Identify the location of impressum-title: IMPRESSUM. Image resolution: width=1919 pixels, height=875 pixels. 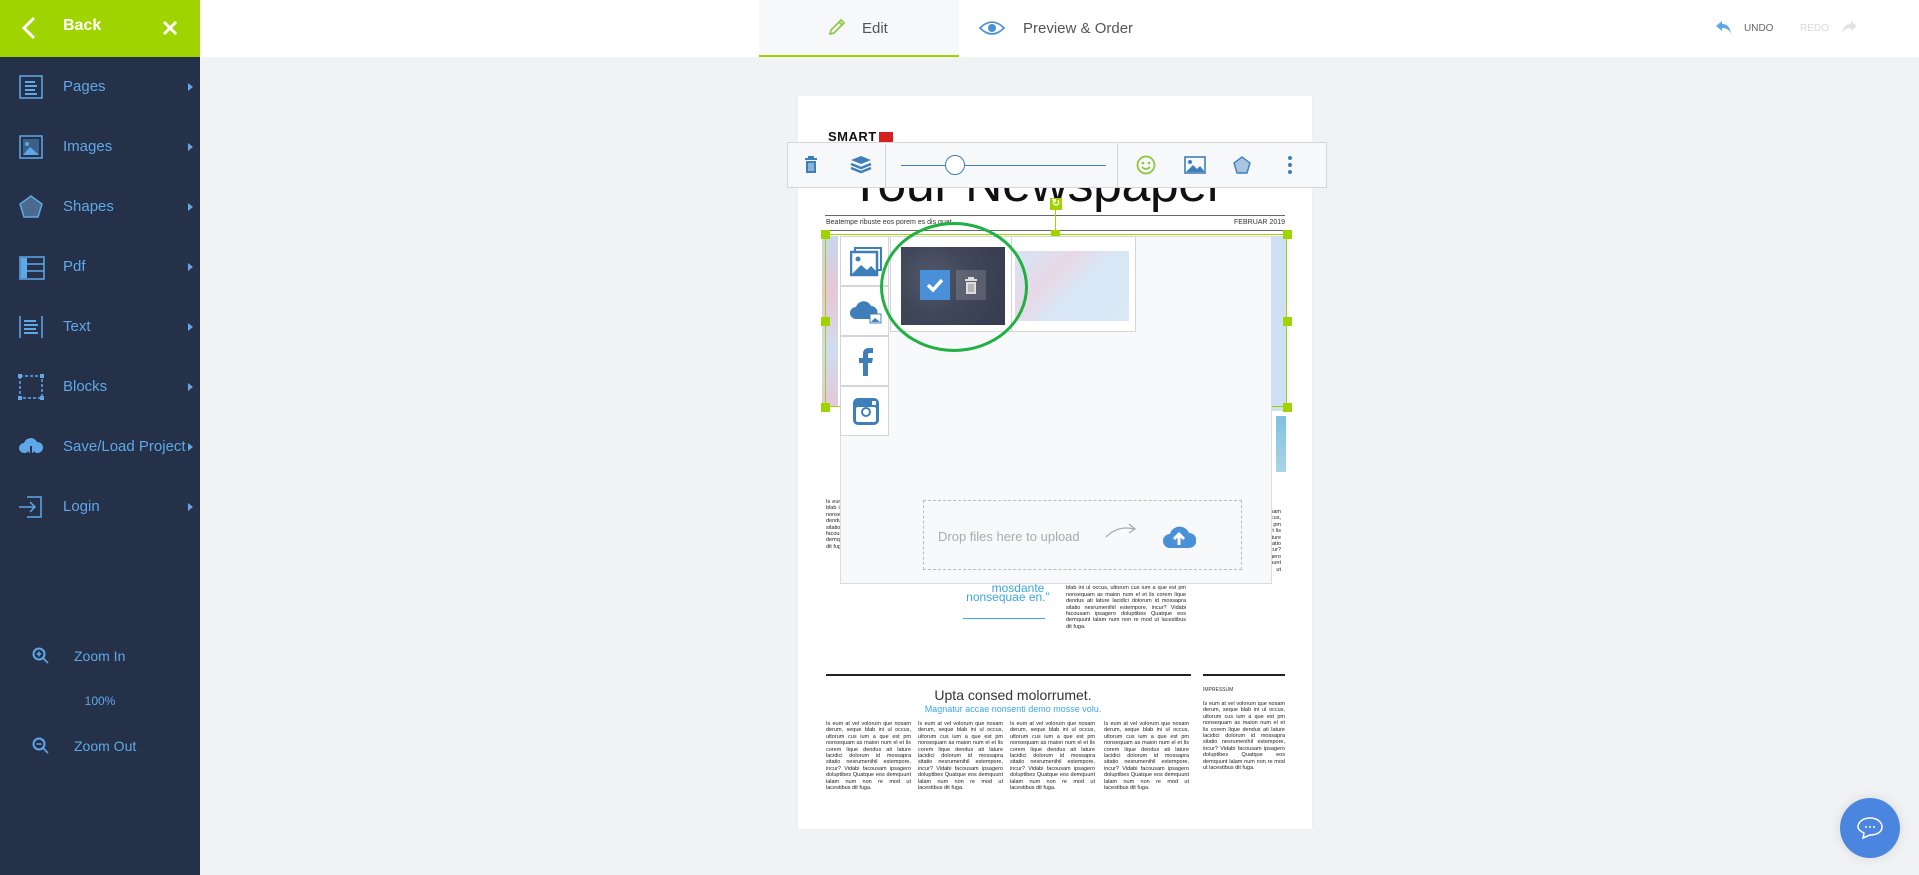
(1218, 690).